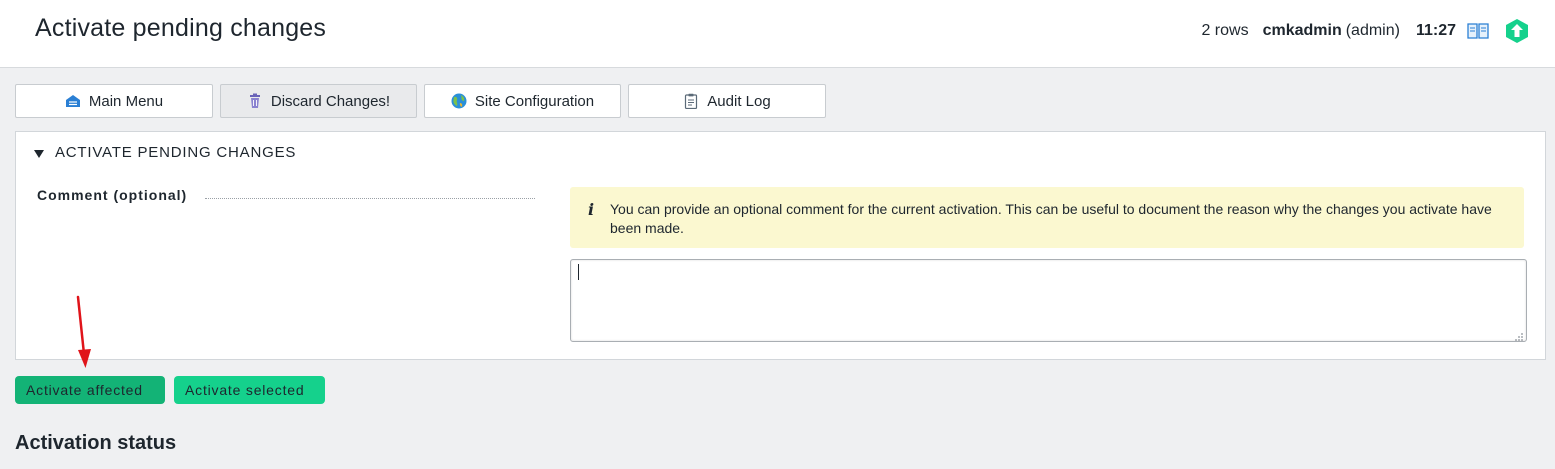 The height and width of the screenshot is (469, 1555). I want to click on row-count: 2 rows, so click(1225, 30).